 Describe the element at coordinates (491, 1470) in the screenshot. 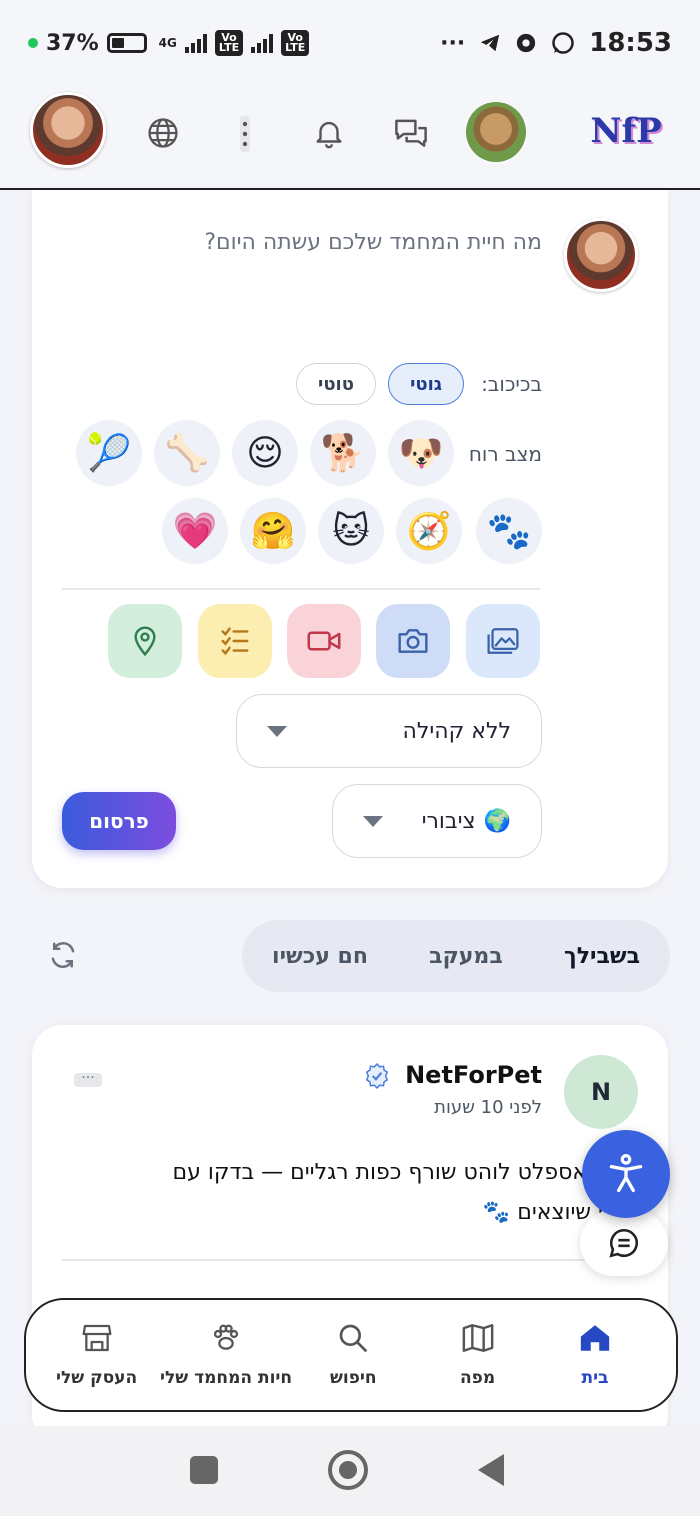

I see `back-icon` at that location.